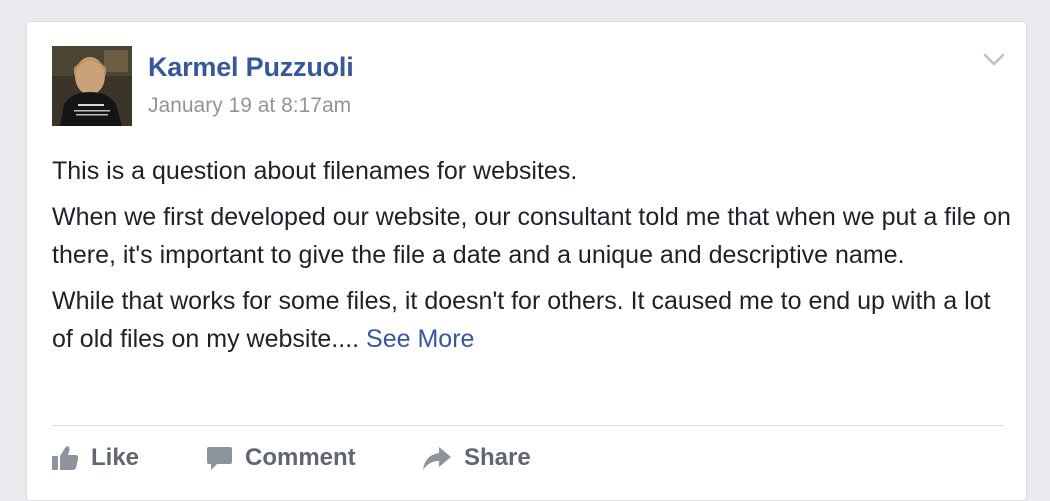  I want to click on like-button: Like, so click(95, 458).